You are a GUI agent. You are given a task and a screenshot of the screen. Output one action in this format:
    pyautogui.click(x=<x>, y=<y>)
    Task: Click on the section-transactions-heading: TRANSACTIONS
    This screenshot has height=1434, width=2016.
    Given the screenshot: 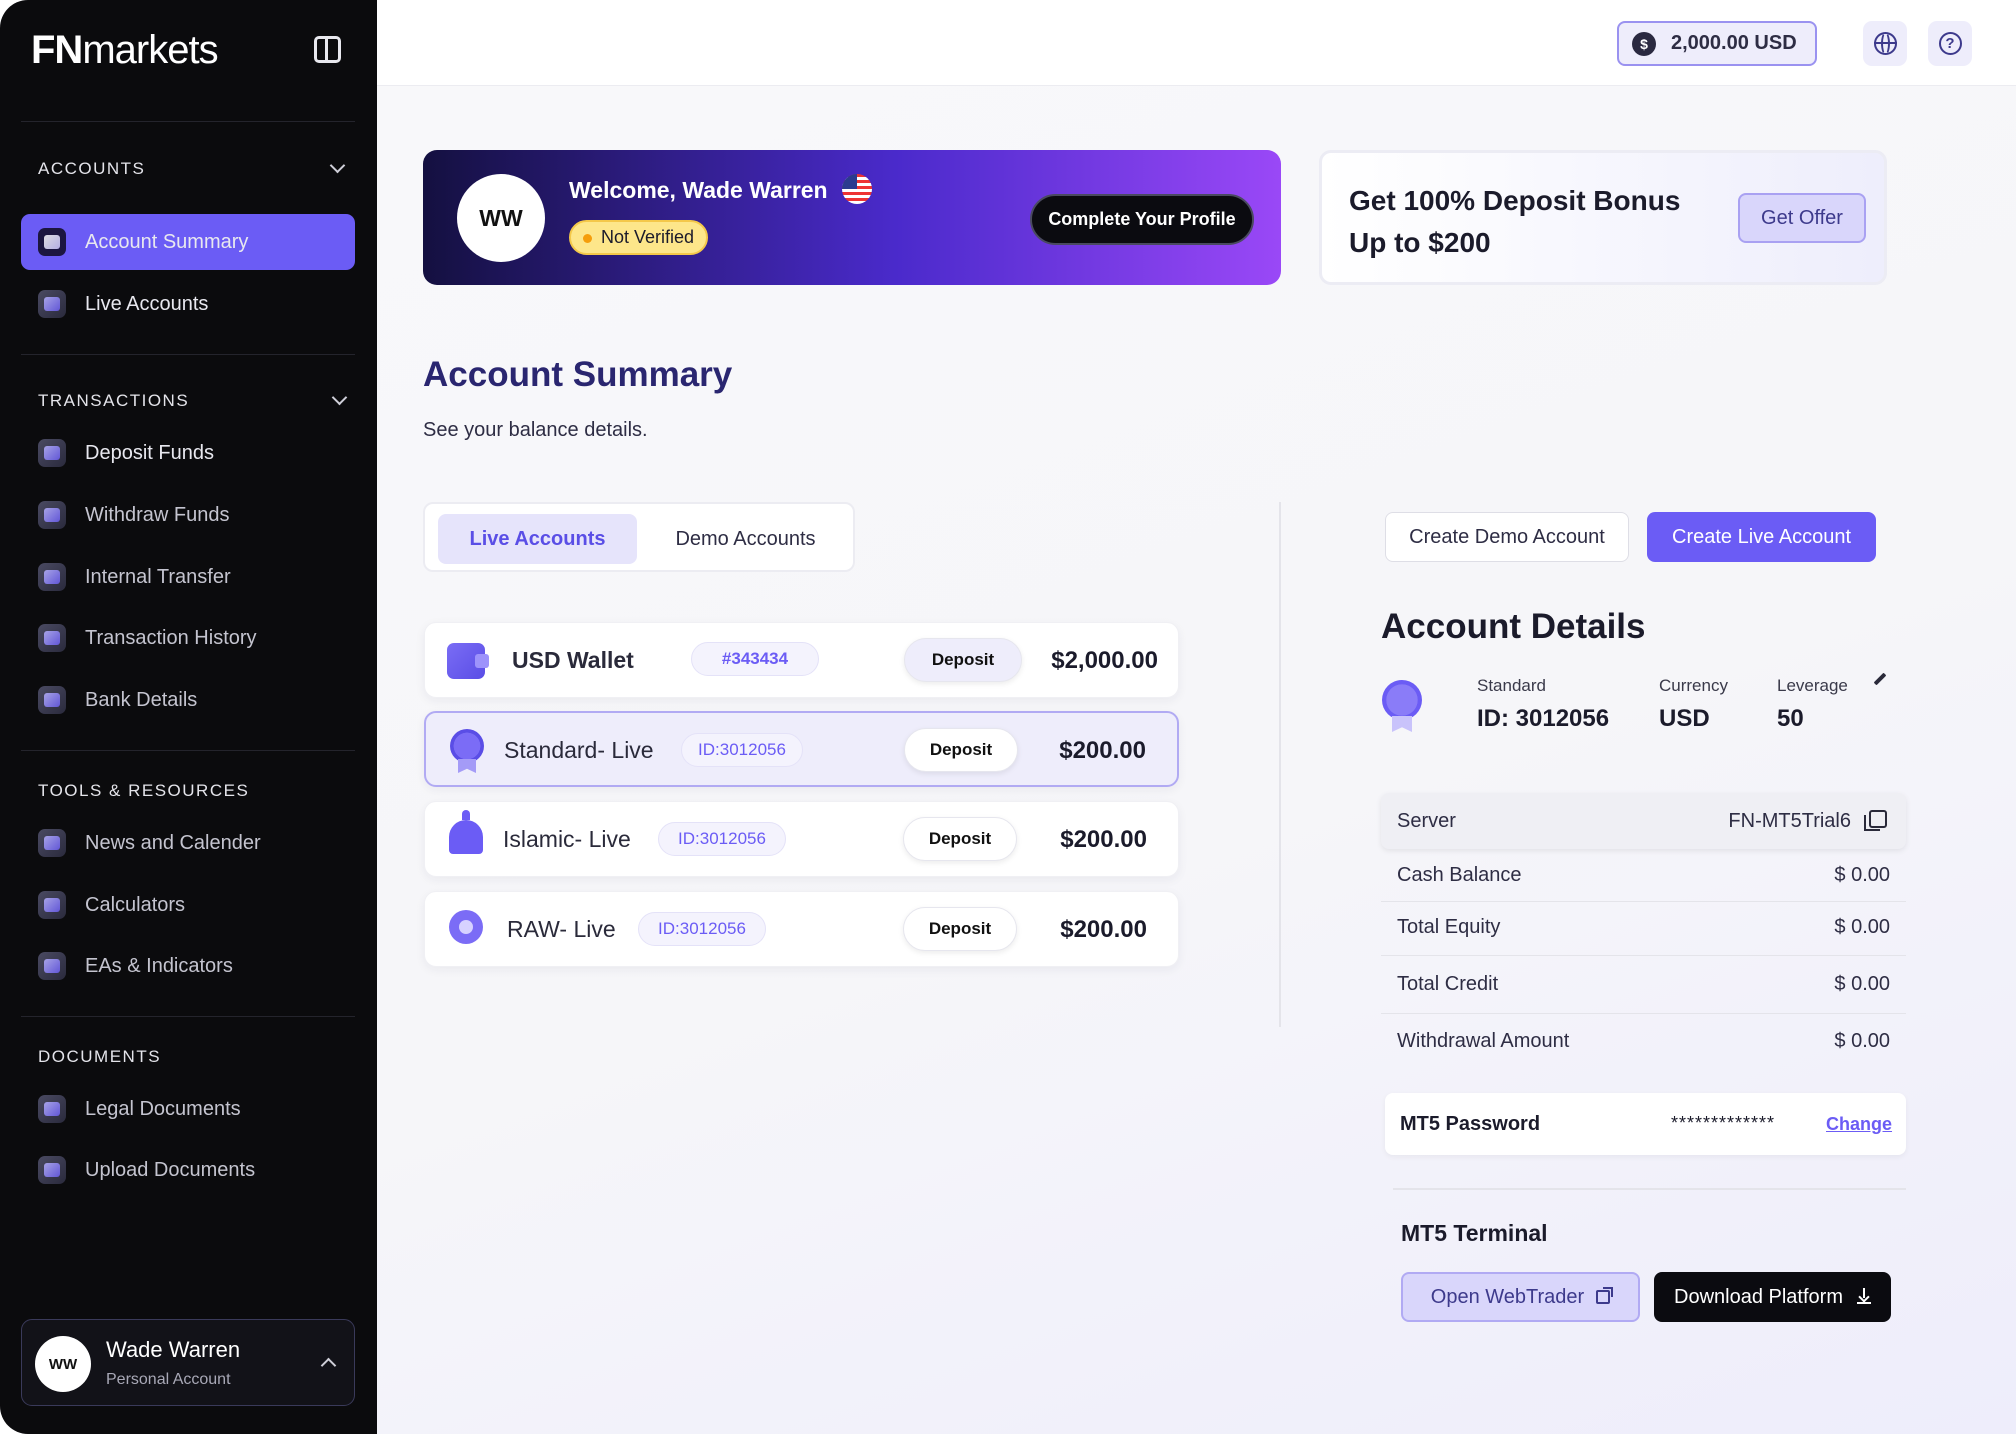 What is the action you would take?
    pyautogui.click(x=113, y=401)
    